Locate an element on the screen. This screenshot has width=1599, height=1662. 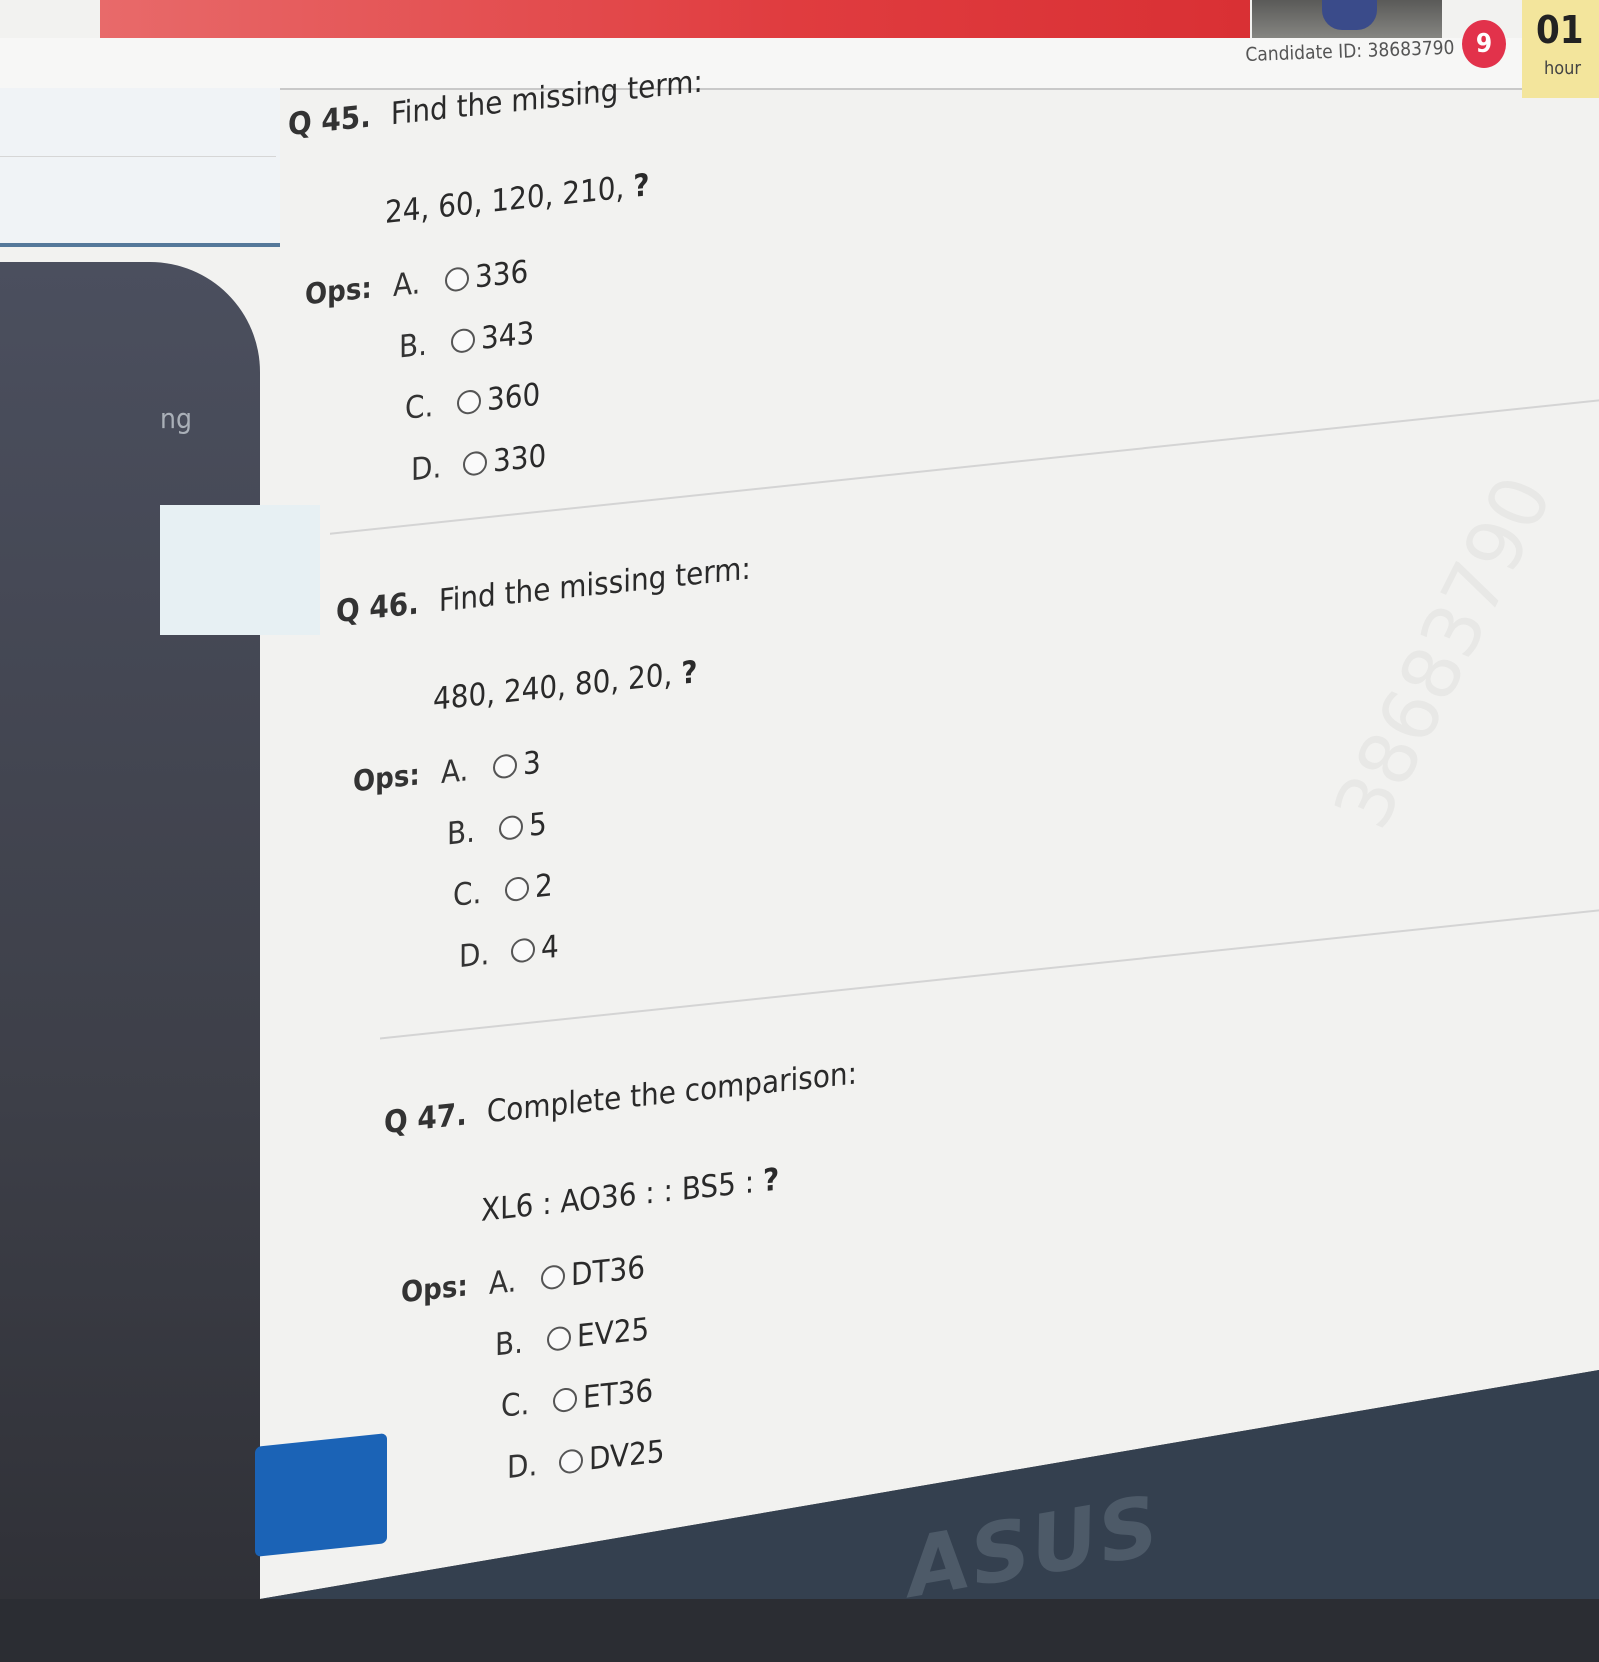
option-c: C. 360 is located at coordinates (472, 402).